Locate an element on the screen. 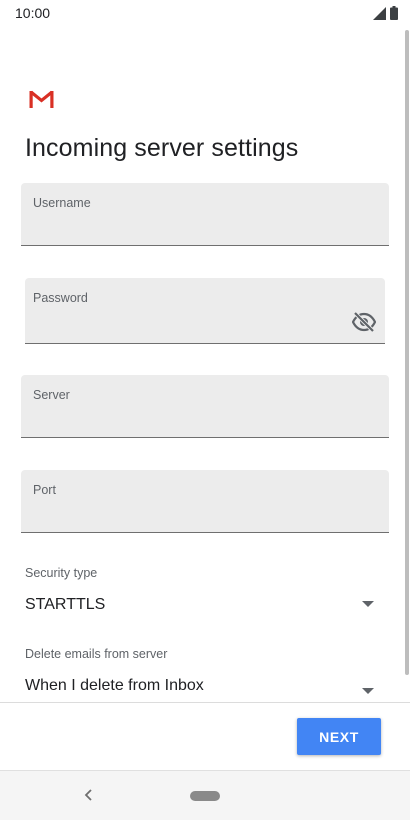 This screenshot has width=410, height=820. username-field: Username is located at coordinates (205, 214).